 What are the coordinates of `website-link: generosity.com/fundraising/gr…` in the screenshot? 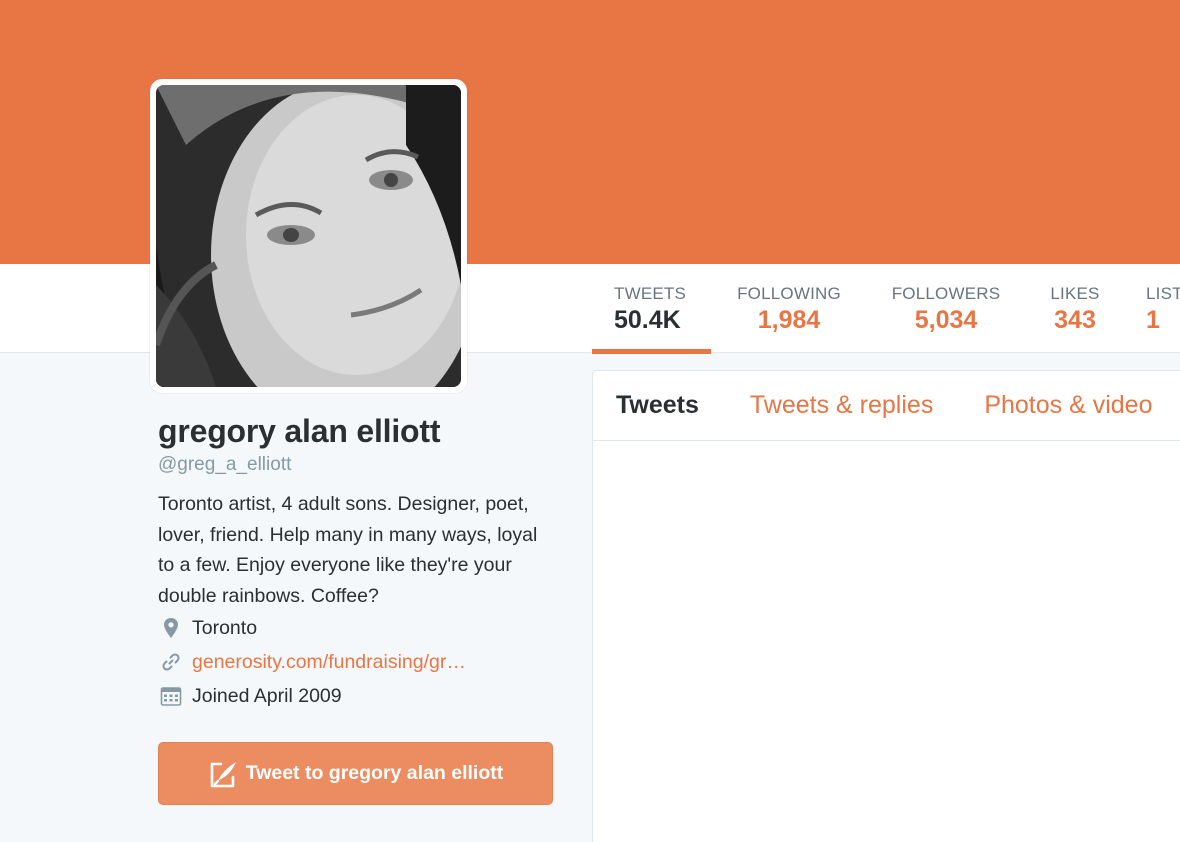 It's located at (329, 662).